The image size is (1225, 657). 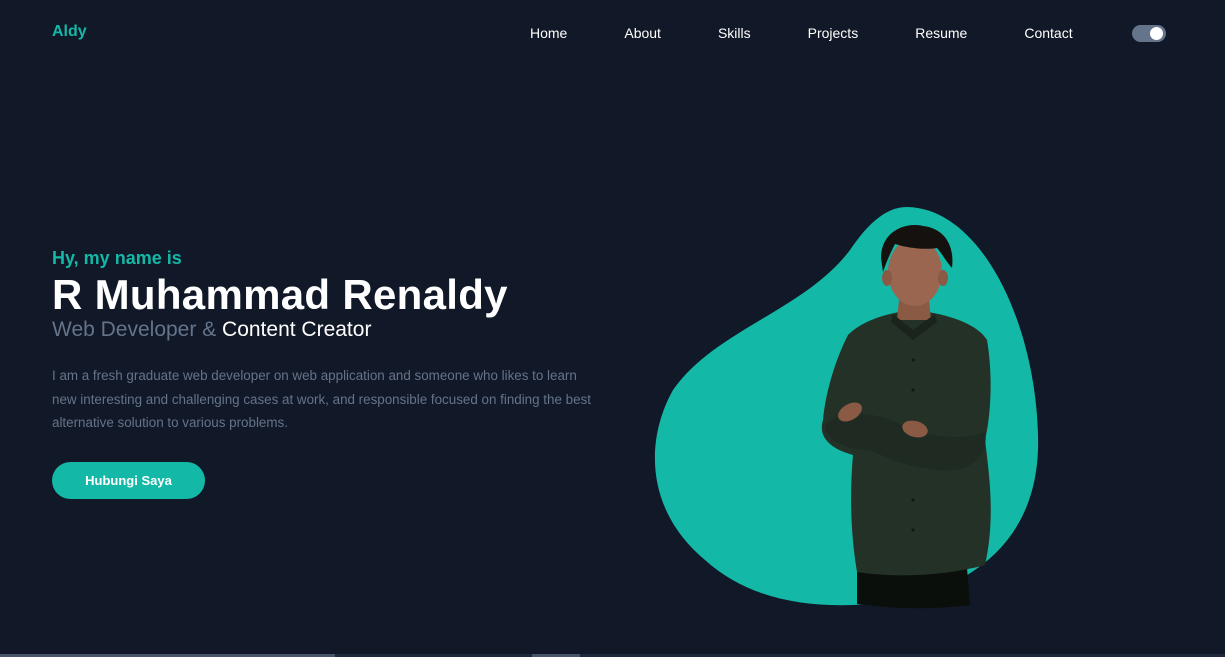 I want to click on hero-name: R Muhammad Renaldy, so click(x=280, y=294).